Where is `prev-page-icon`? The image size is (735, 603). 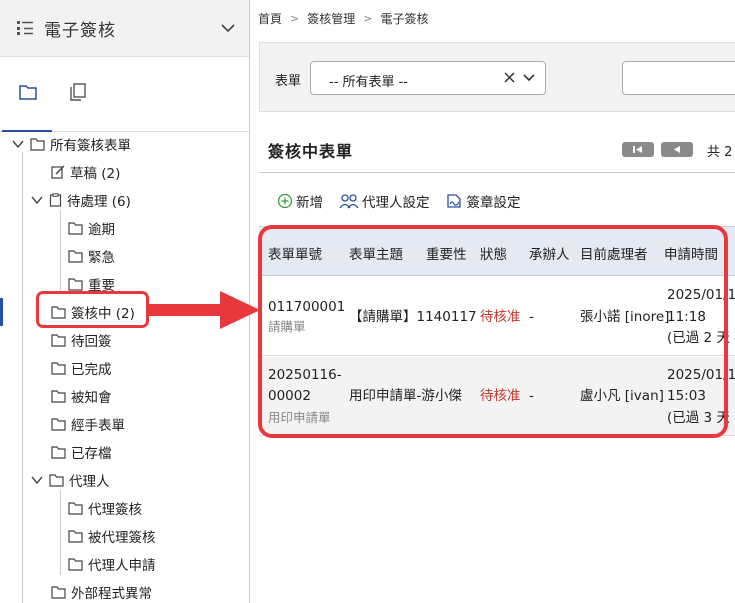 prev-page-icon is located at coordinates (677, 149).